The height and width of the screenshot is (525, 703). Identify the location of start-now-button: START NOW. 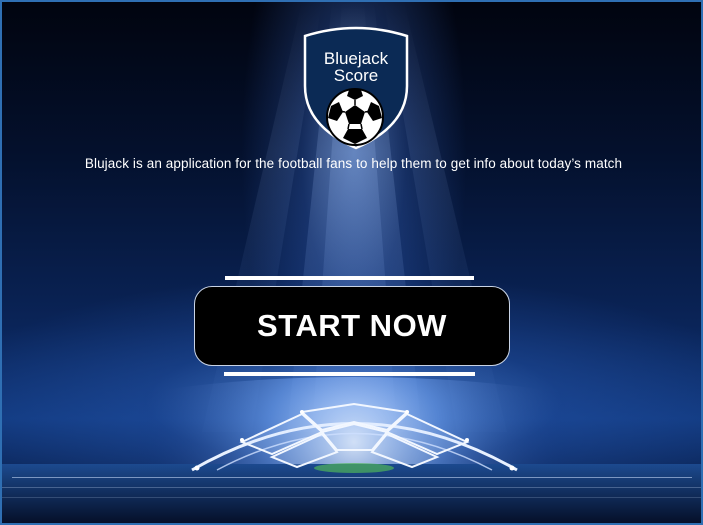
(352, 326).